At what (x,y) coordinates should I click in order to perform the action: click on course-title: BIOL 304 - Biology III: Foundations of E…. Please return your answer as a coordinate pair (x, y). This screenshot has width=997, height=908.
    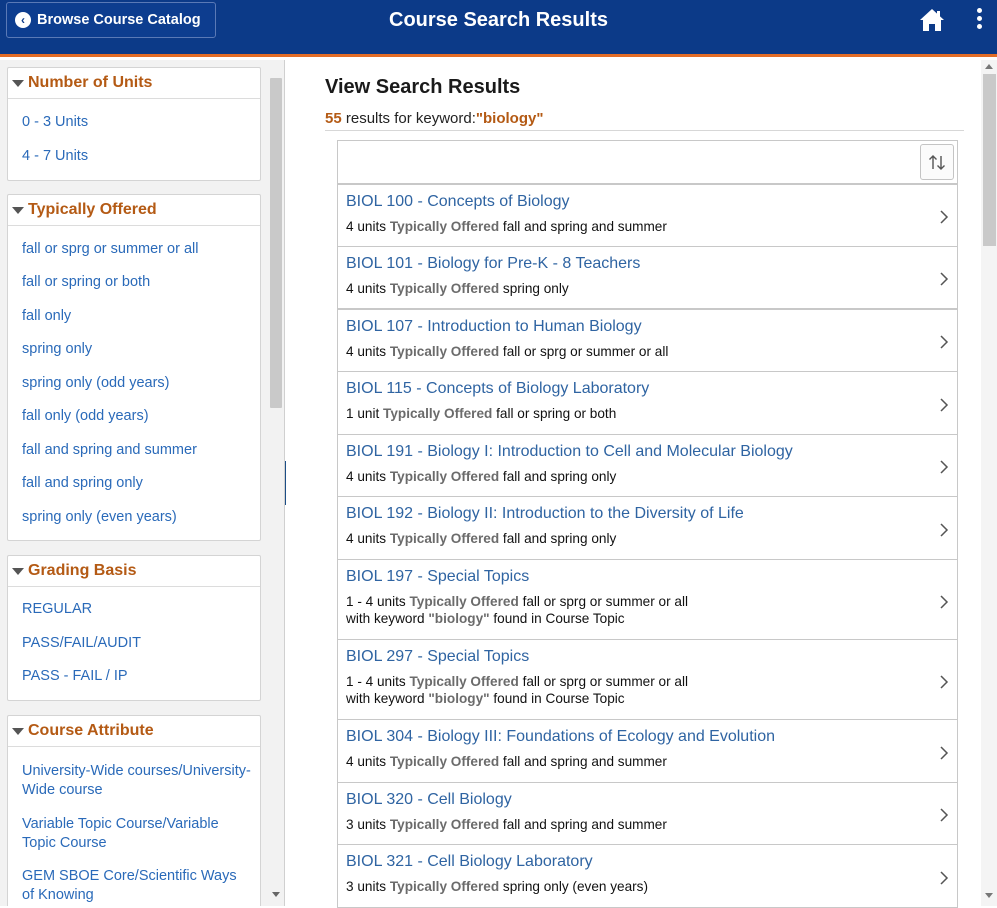
    Looking at the image, I should click on (560, 737).